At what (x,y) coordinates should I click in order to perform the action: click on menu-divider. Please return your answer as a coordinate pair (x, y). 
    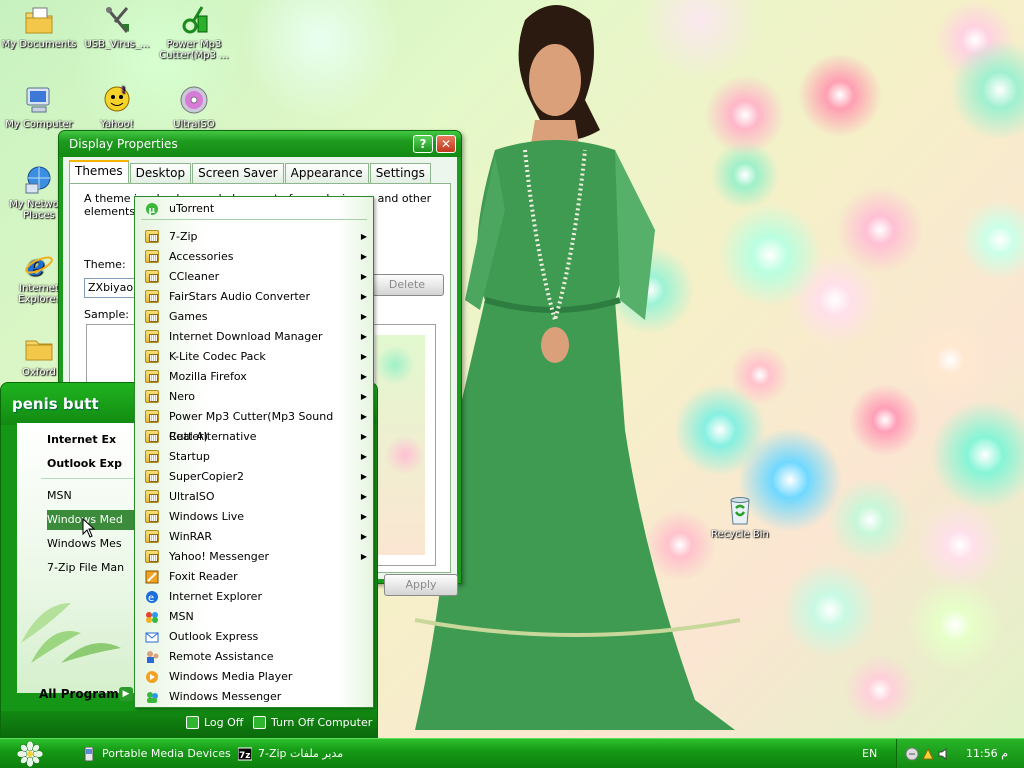
    Looking at the image, I should click on (254, 219).